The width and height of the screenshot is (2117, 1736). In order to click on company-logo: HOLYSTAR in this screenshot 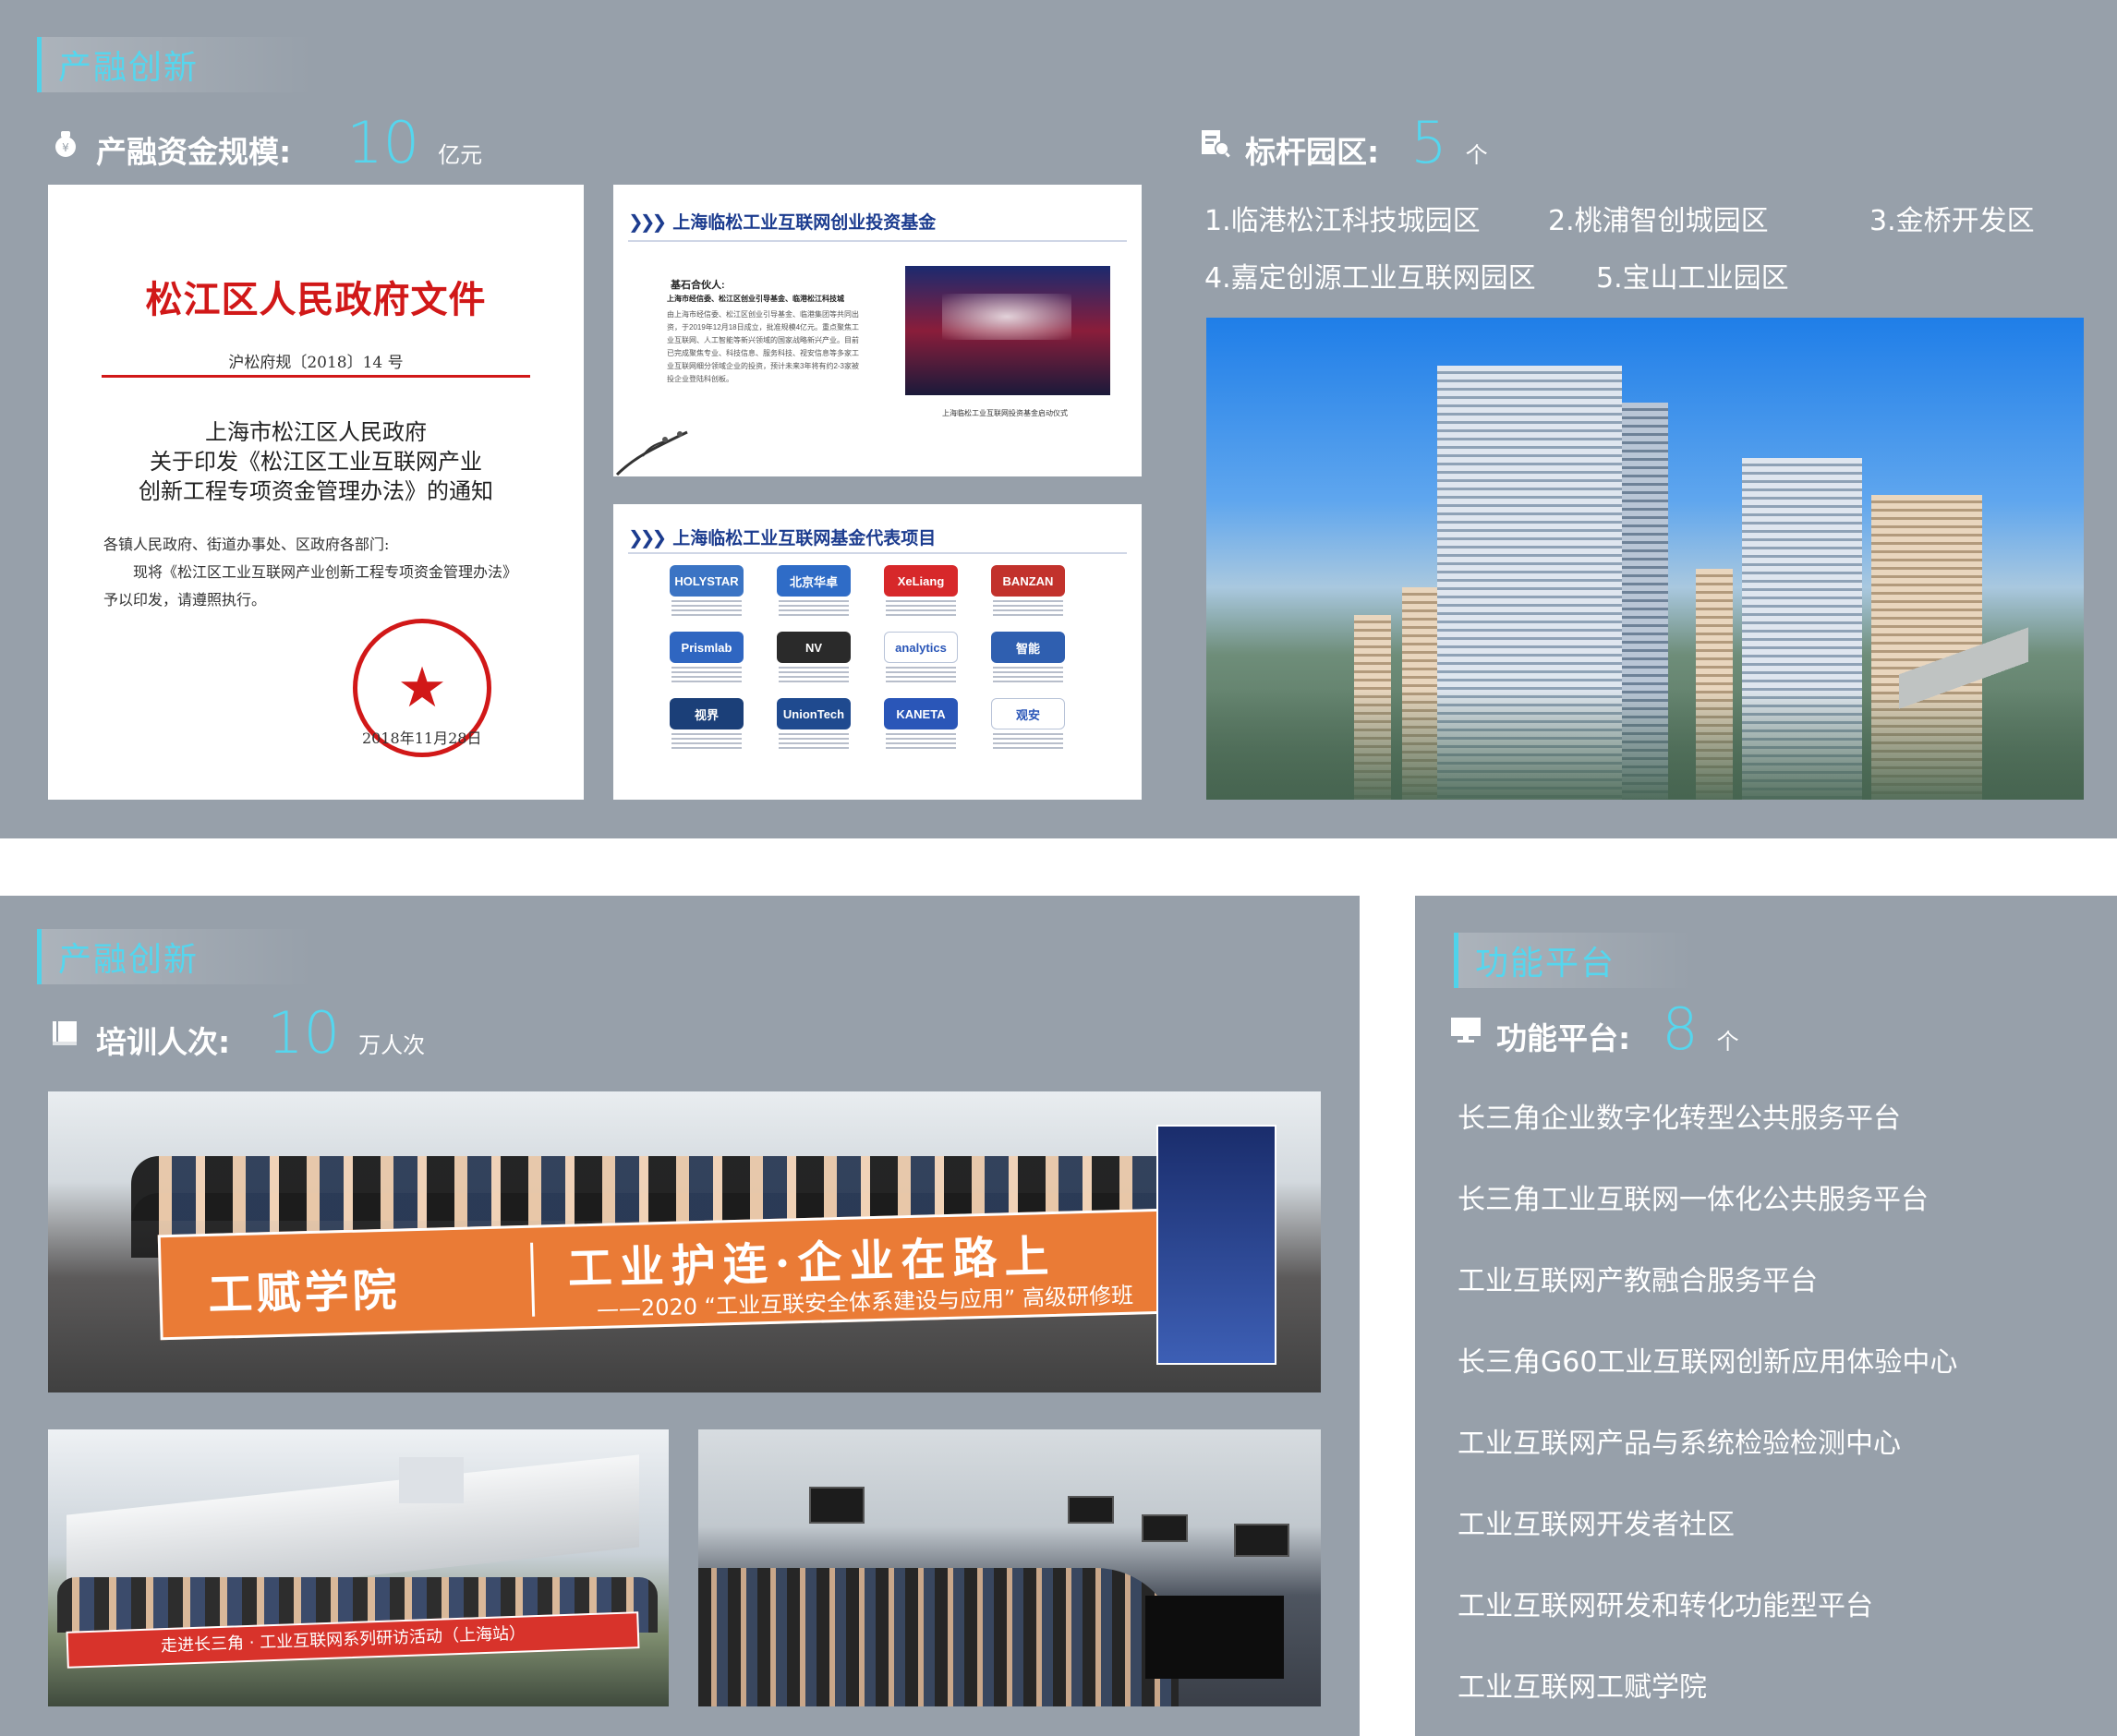, I will do `click(707, 581)`.